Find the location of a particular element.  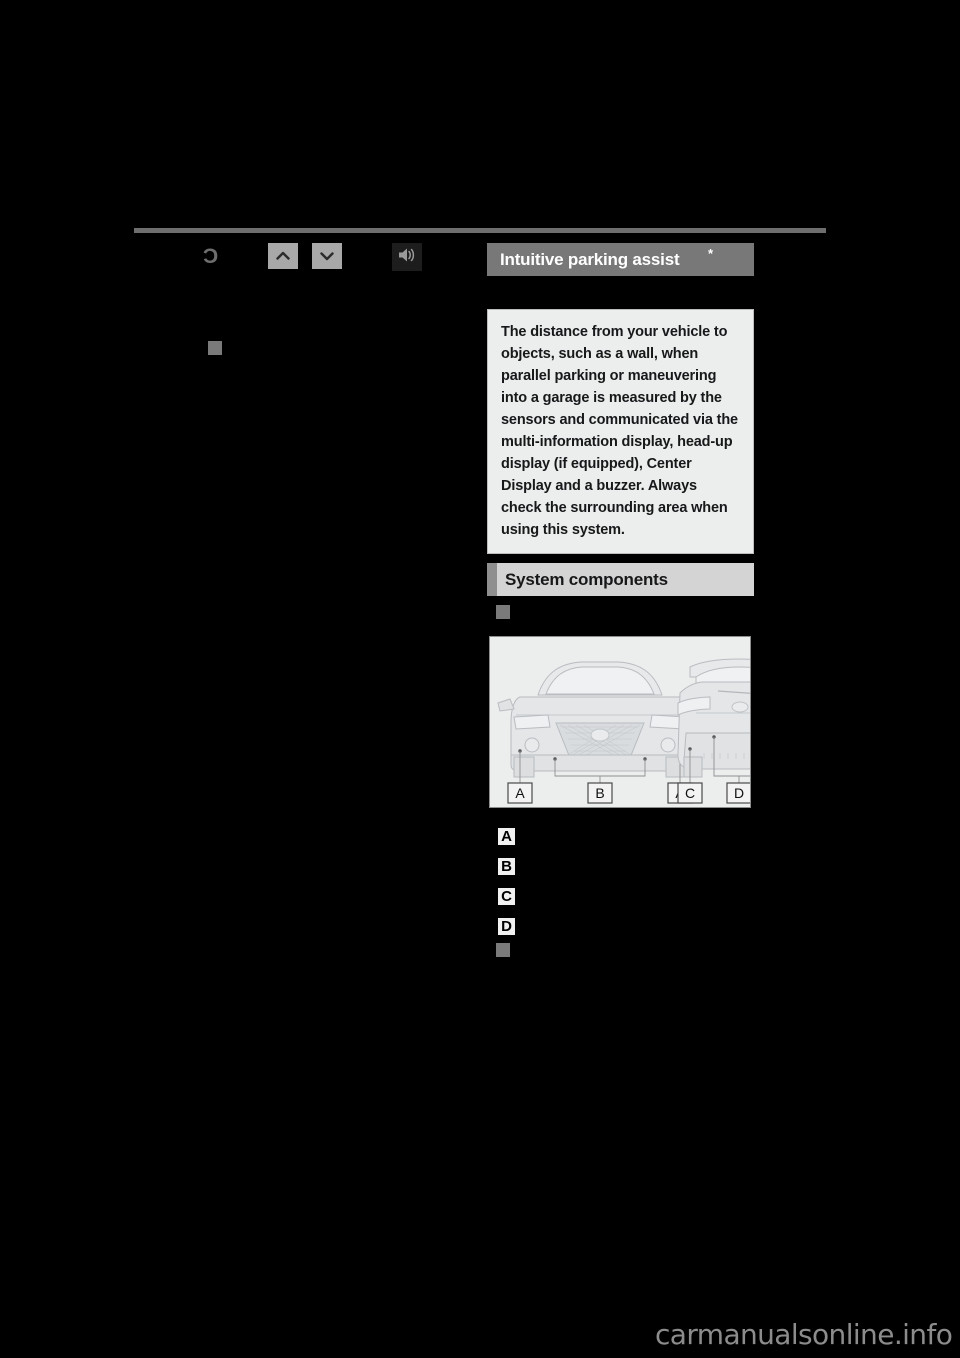

section-title-bar: Intuitive parking assist * is located at coordinates (620, 259).